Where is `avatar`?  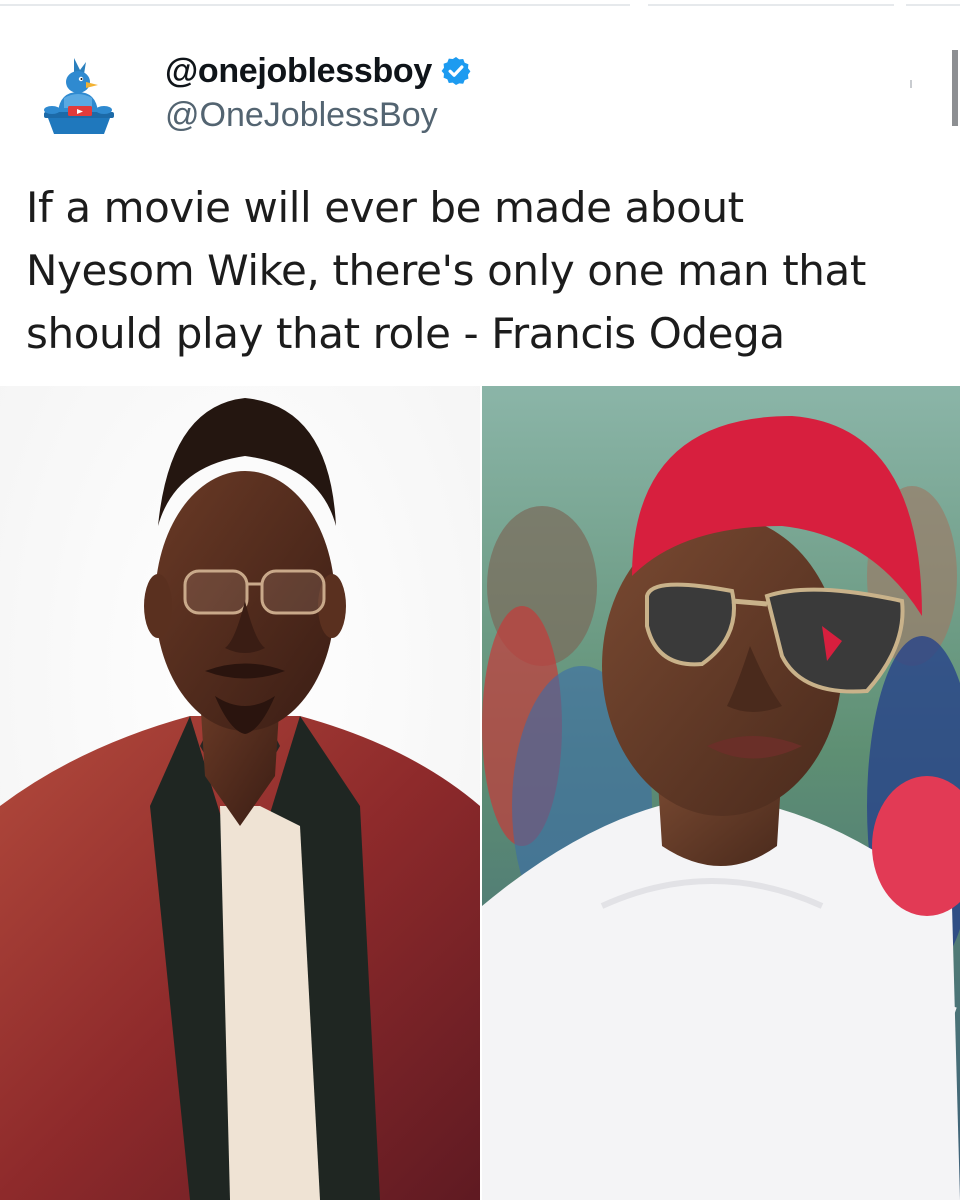
avatar is located at coordinates (79, 97).